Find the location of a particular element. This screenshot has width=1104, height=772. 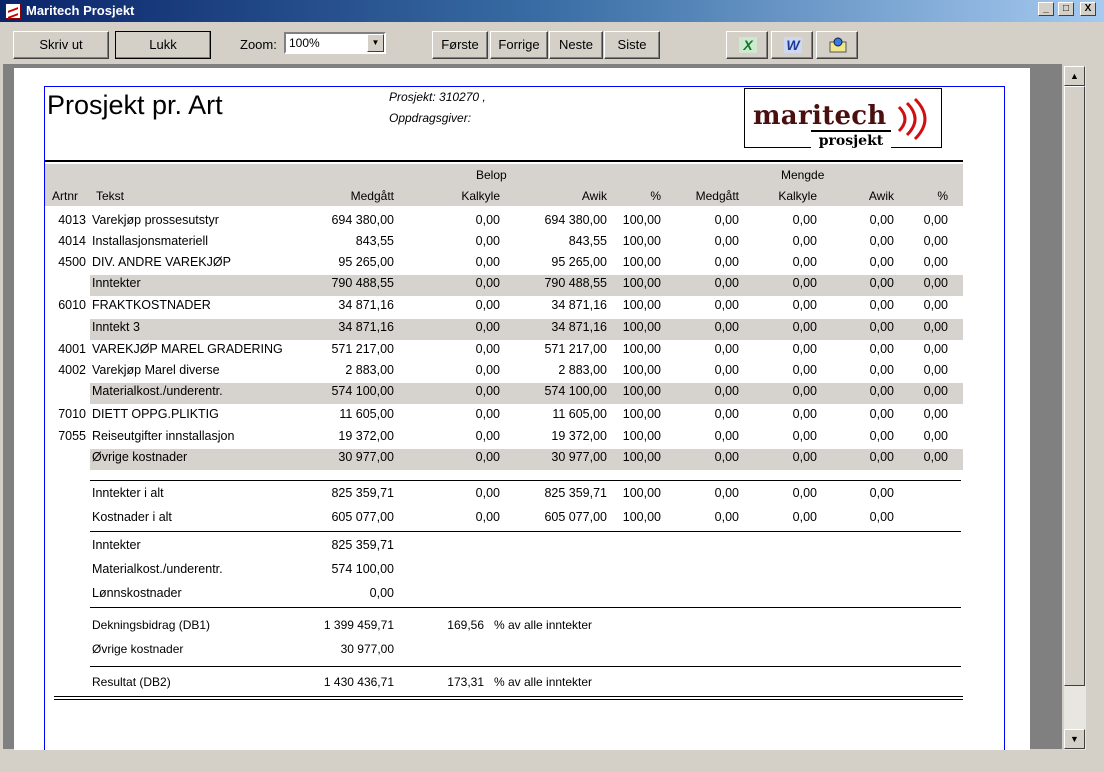

prev-page-button: Forrige is located at coordinates (519, 45).